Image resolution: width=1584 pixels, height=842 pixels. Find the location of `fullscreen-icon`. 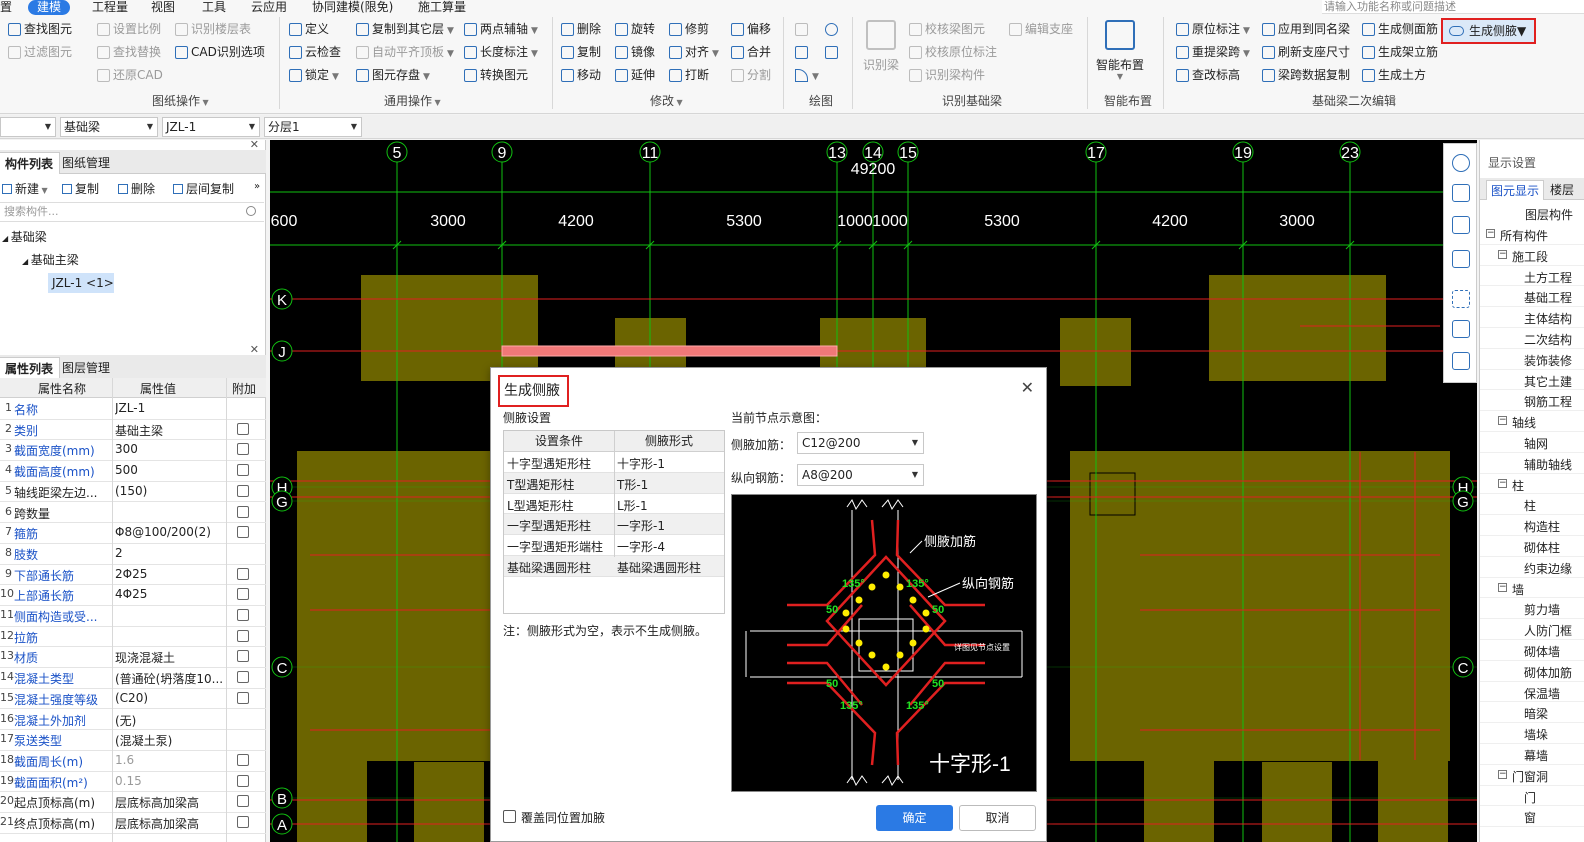

fullscreen-icon is located at coordinates (1461, 299).